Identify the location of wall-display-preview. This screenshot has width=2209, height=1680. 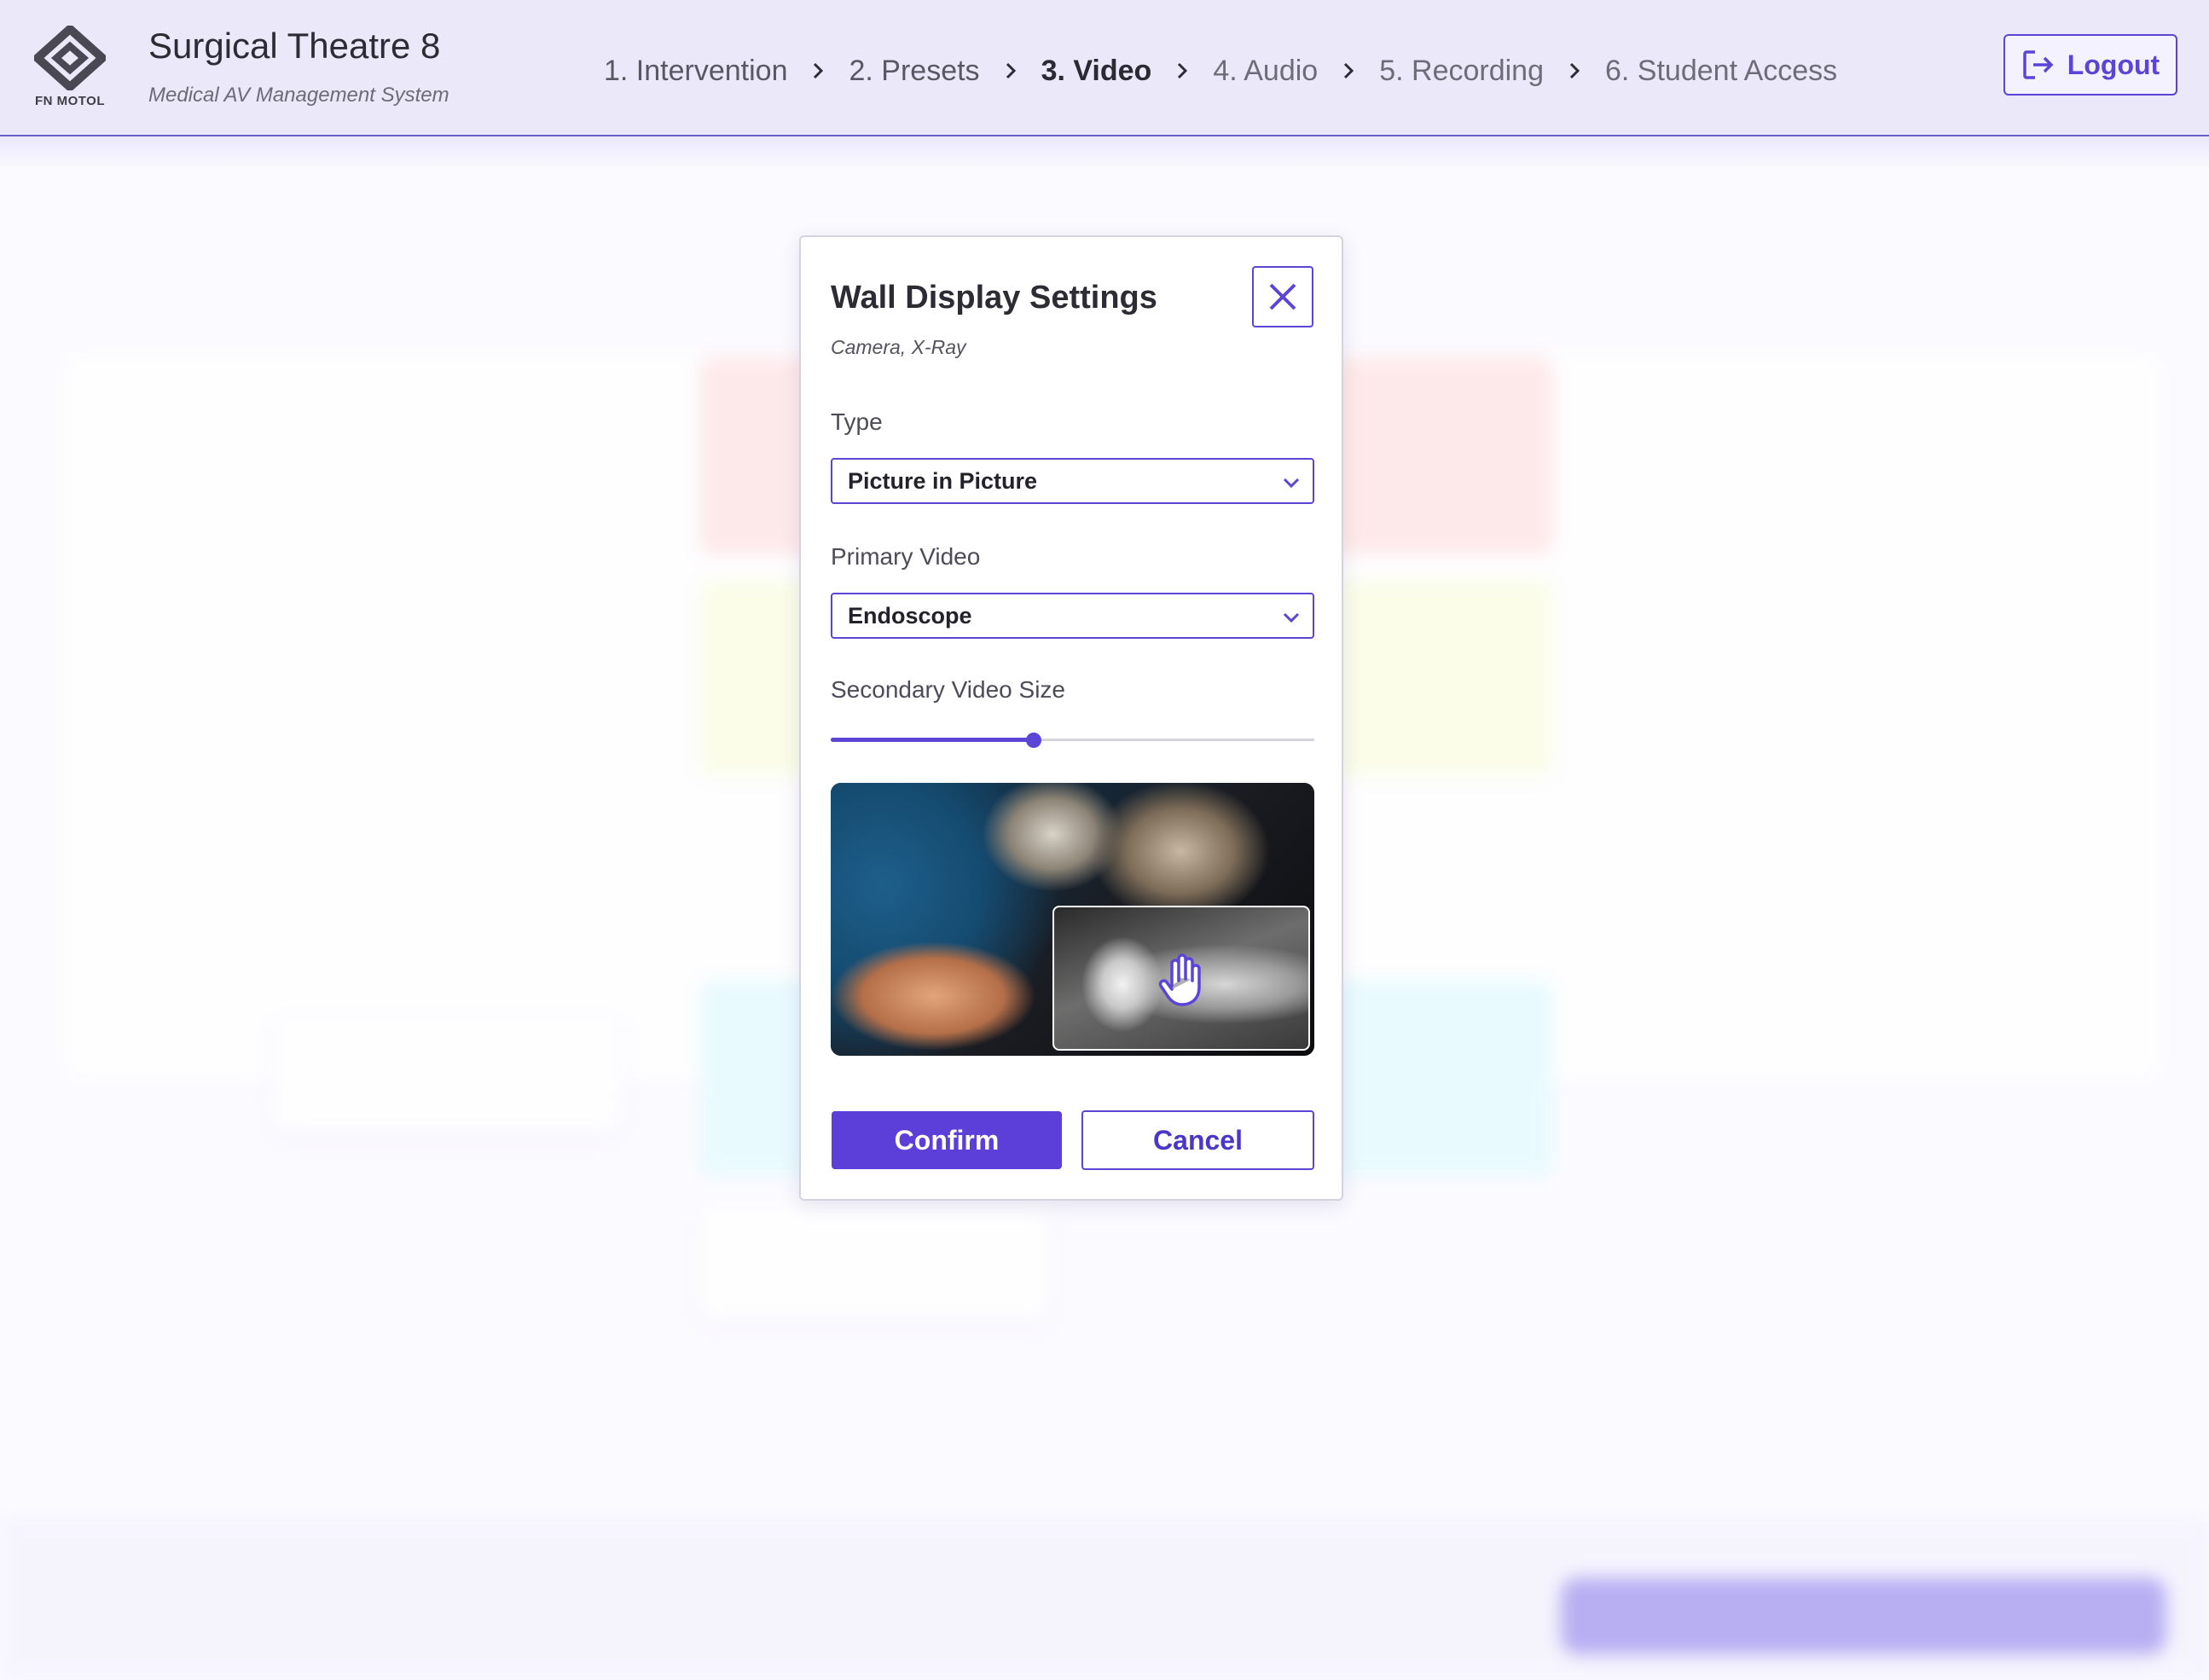
(1073, 919).